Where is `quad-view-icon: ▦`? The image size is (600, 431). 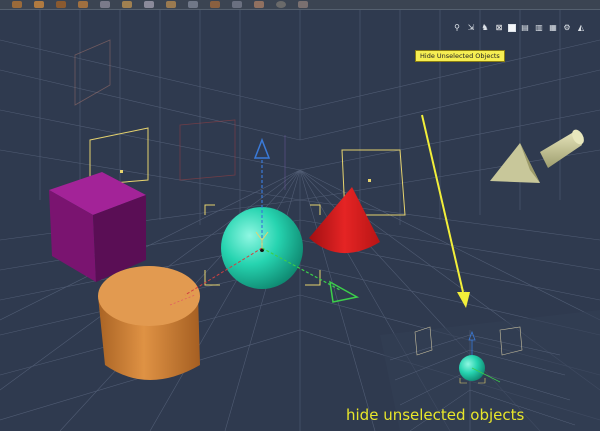
quad-view-icon: ▦ is located at coordinates (553, 28).